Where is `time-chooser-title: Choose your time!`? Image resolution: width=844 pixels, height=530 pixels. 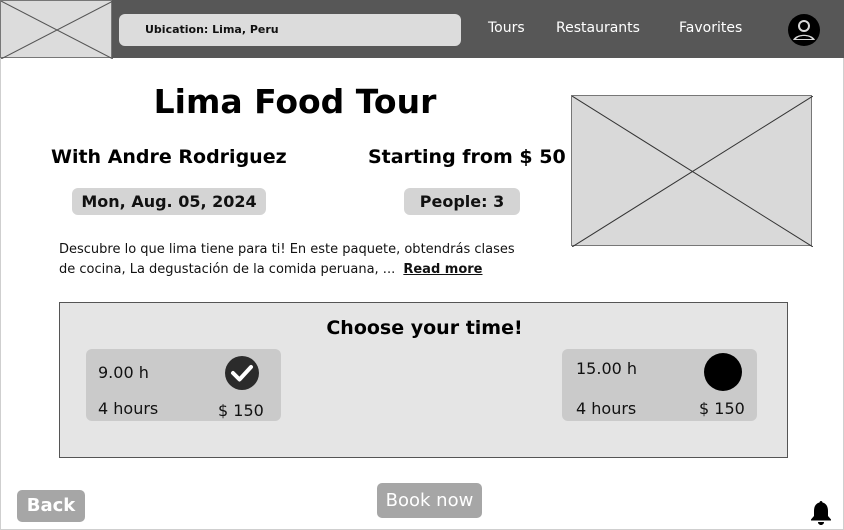
time-chooser-title: Choose your time! is located at coordinates (424, 328).